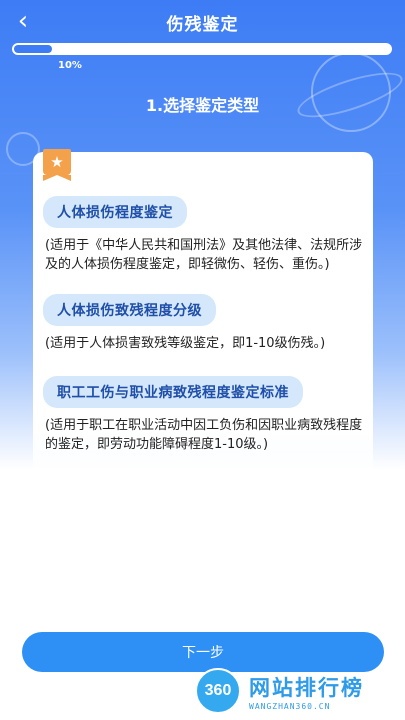 The image size is (405, 720). Describe the element at coordinates (115, 212) in the screenshot. I see `option-label: 人体损伤程度鉴定` at that location.